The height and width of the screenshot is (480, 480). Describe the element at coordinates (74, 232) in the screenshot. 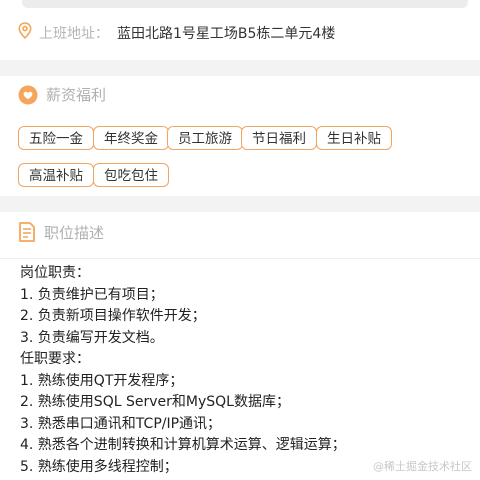

I see `description-title: 职位描述` at that location.